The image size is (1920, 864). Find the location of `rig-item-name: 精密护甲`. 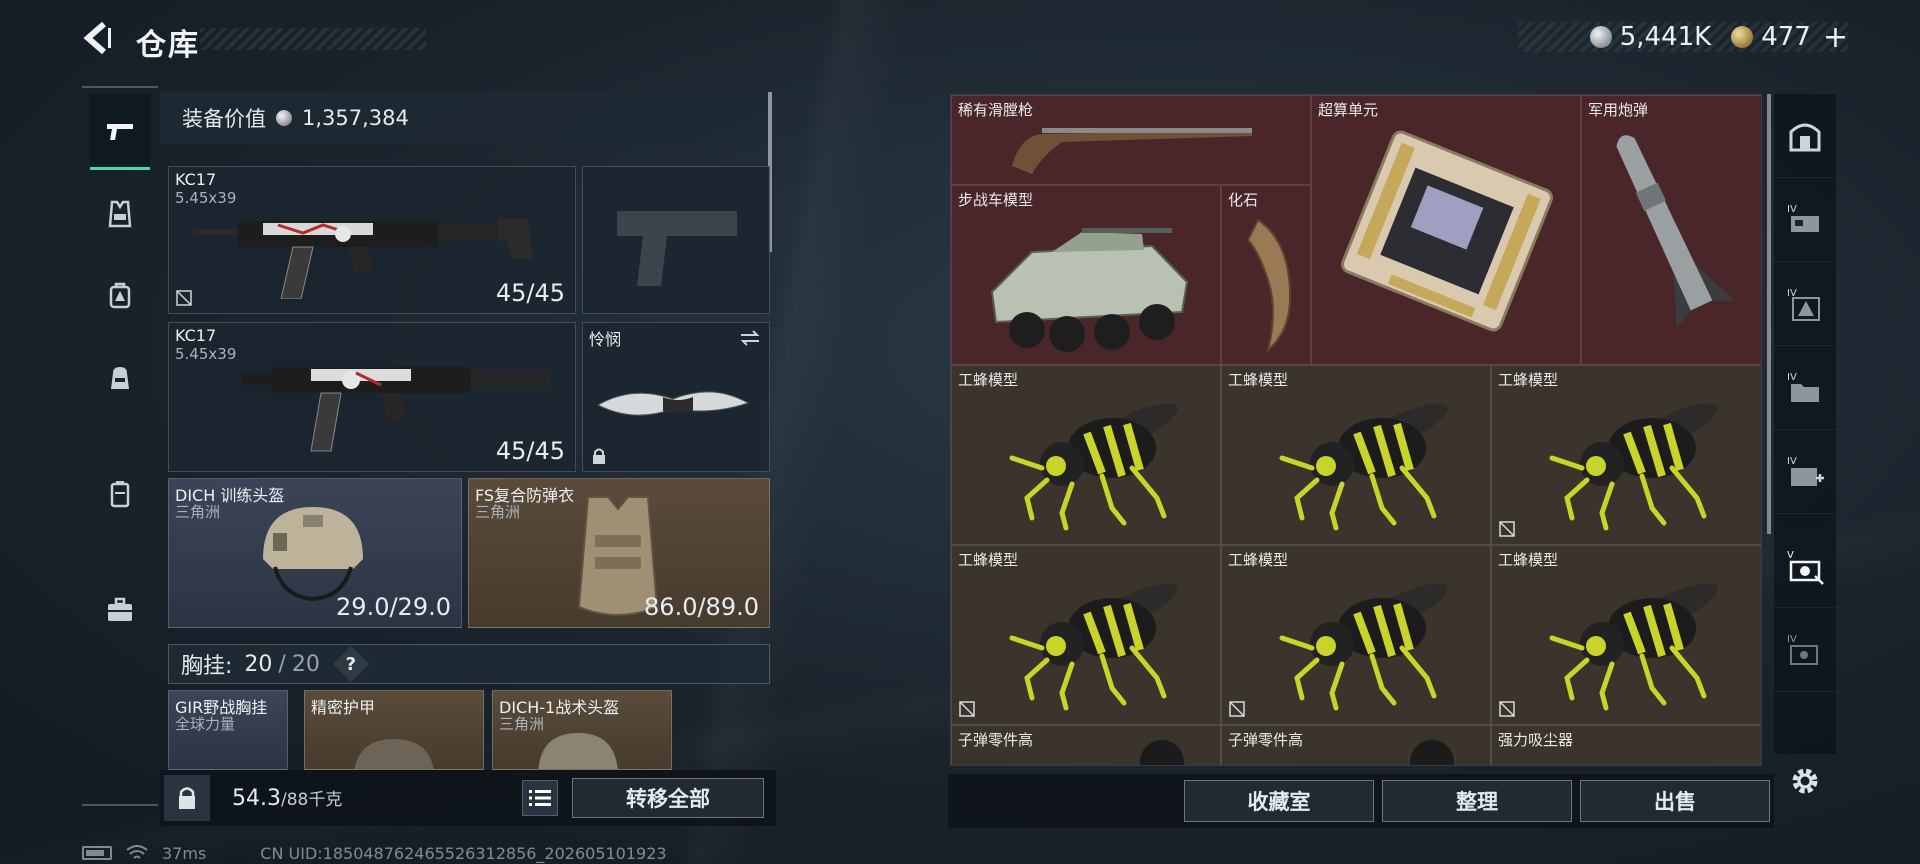

rig-item-name: 精密护甲 is located at coordinates (343, 707).